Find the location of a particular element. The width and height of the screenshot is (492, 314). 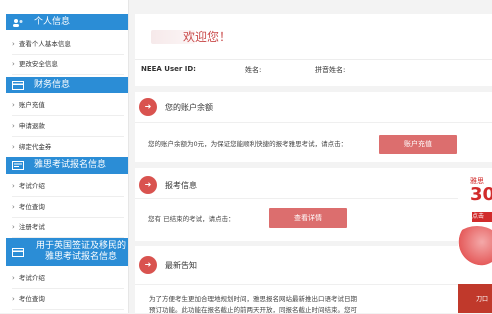

sidebar-item-account-recharge: › 账户充值 is located at coordinates (68, 105).